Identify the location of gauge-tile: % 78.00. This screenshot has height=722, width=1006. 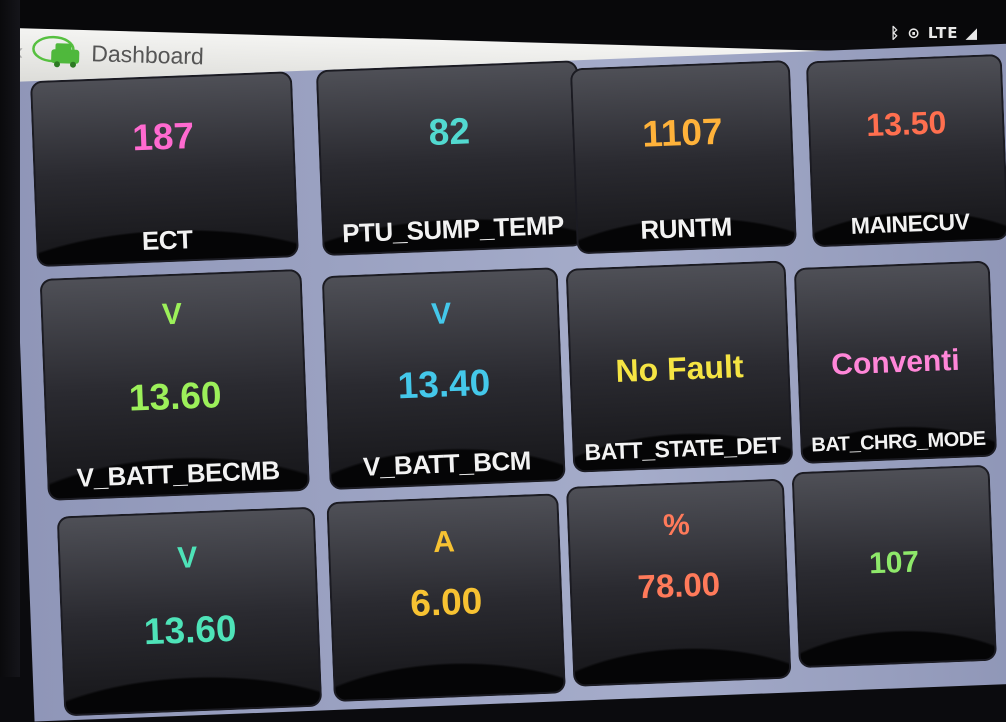
(678, 582).